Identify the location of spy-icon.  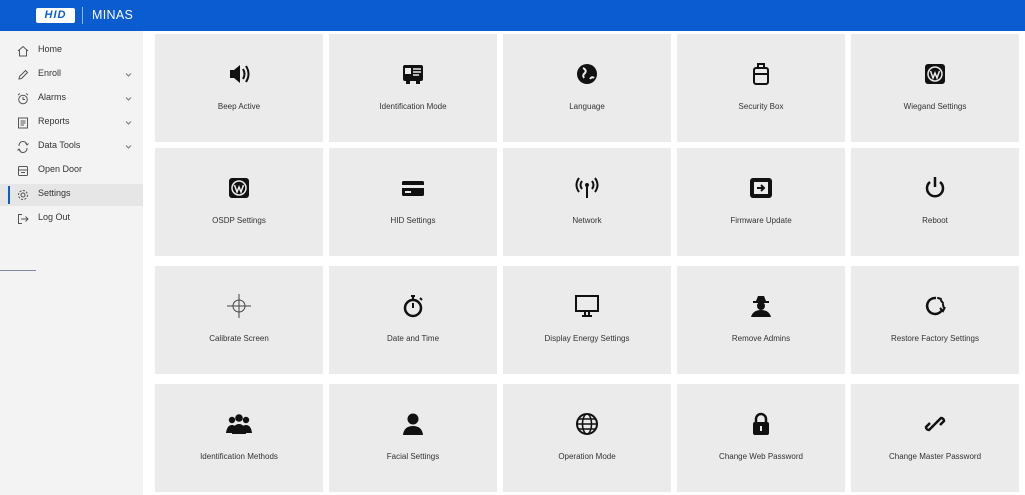
(761, 306).